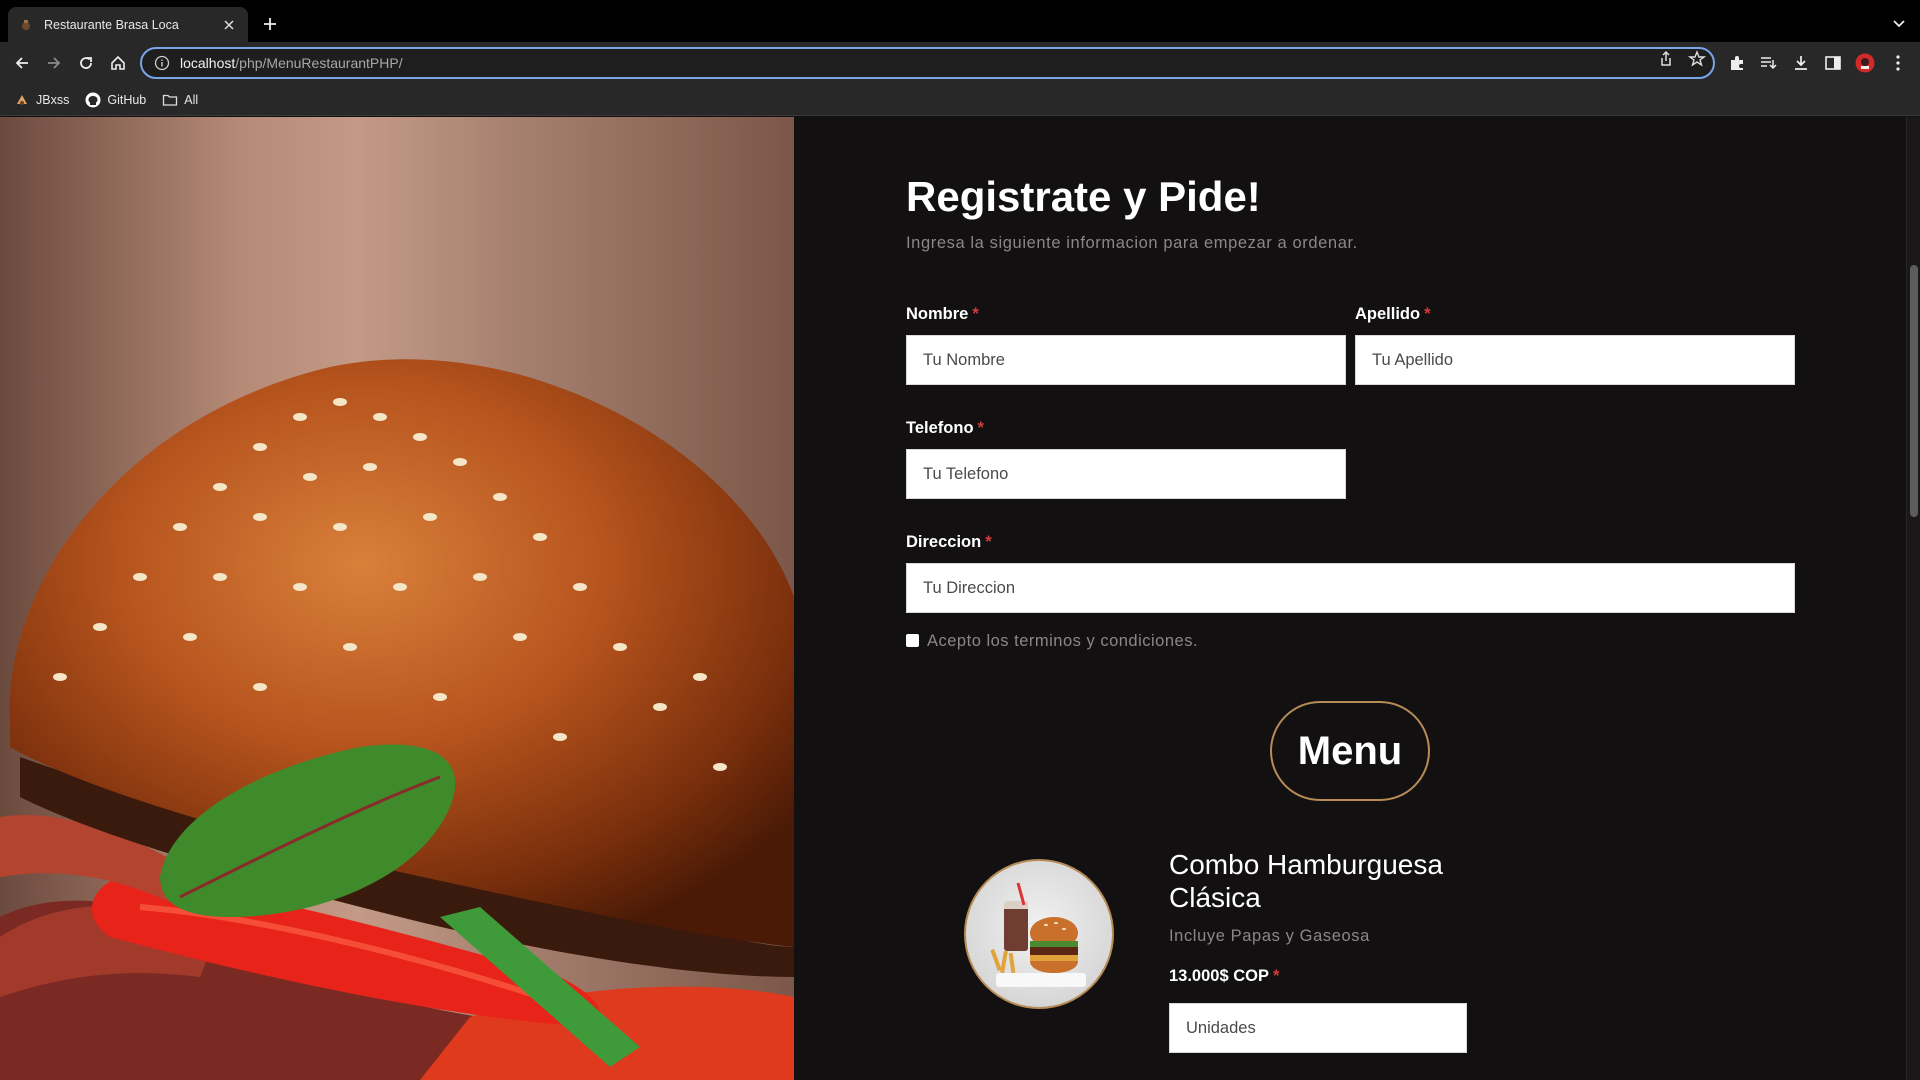 Image resolution: width=1920 pixels, height=1080 pixels. I want to click on download-icon, so click(1801, 63).